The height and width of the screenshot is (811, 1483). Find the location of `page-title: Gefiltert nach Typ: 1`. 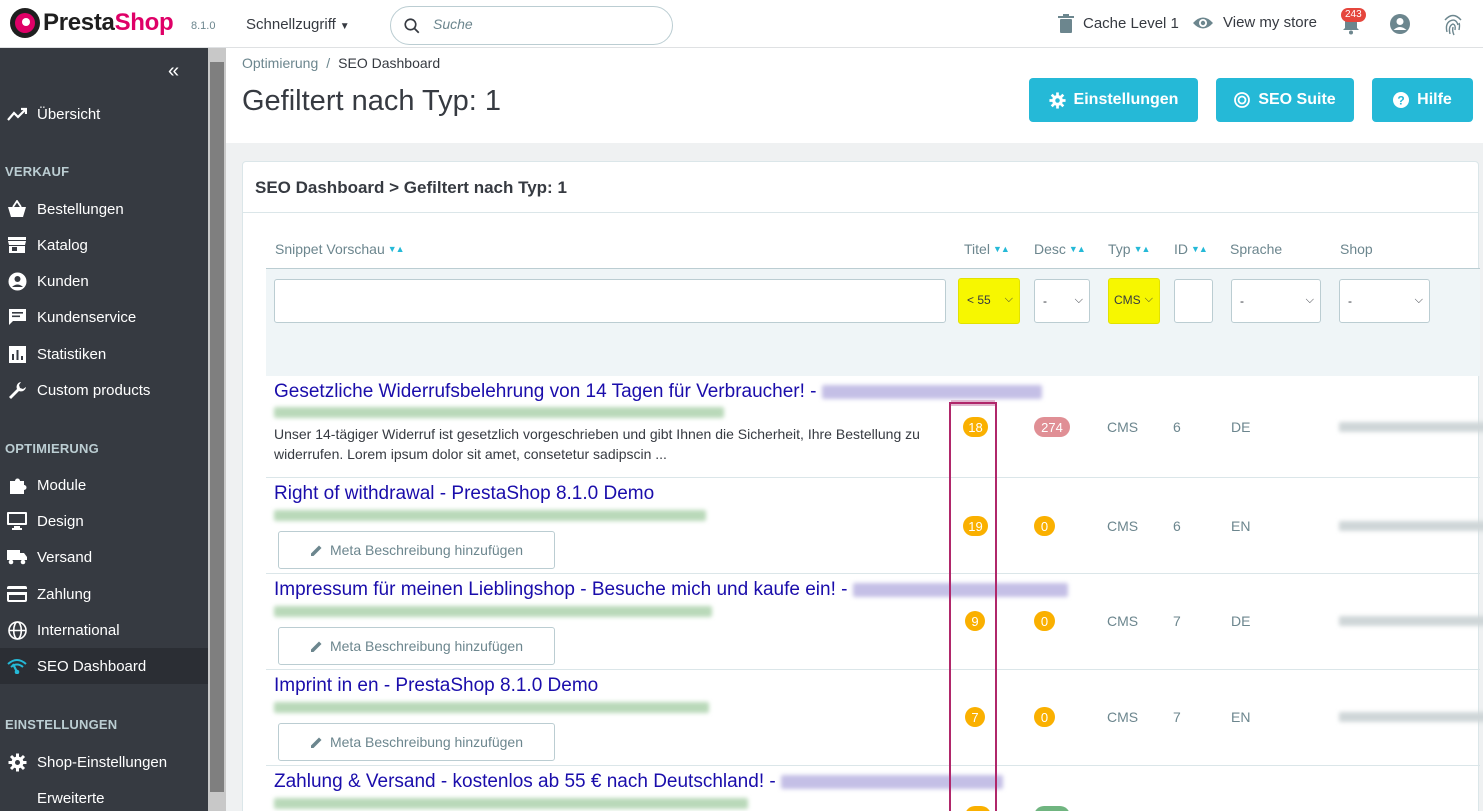

page-title: Gefiltert nach Typ: 1 is located at coordinates (371, 101).